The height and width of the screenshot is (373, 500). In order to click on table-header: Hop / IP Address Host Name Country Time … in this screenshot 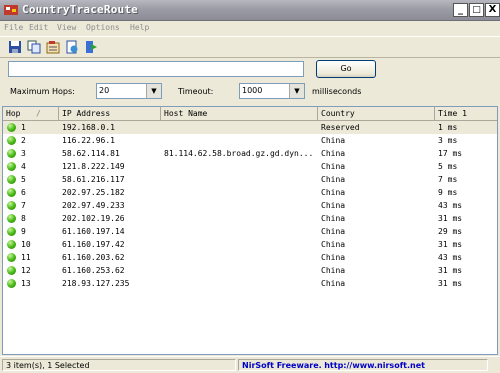, I will do `click(250, 114)`.